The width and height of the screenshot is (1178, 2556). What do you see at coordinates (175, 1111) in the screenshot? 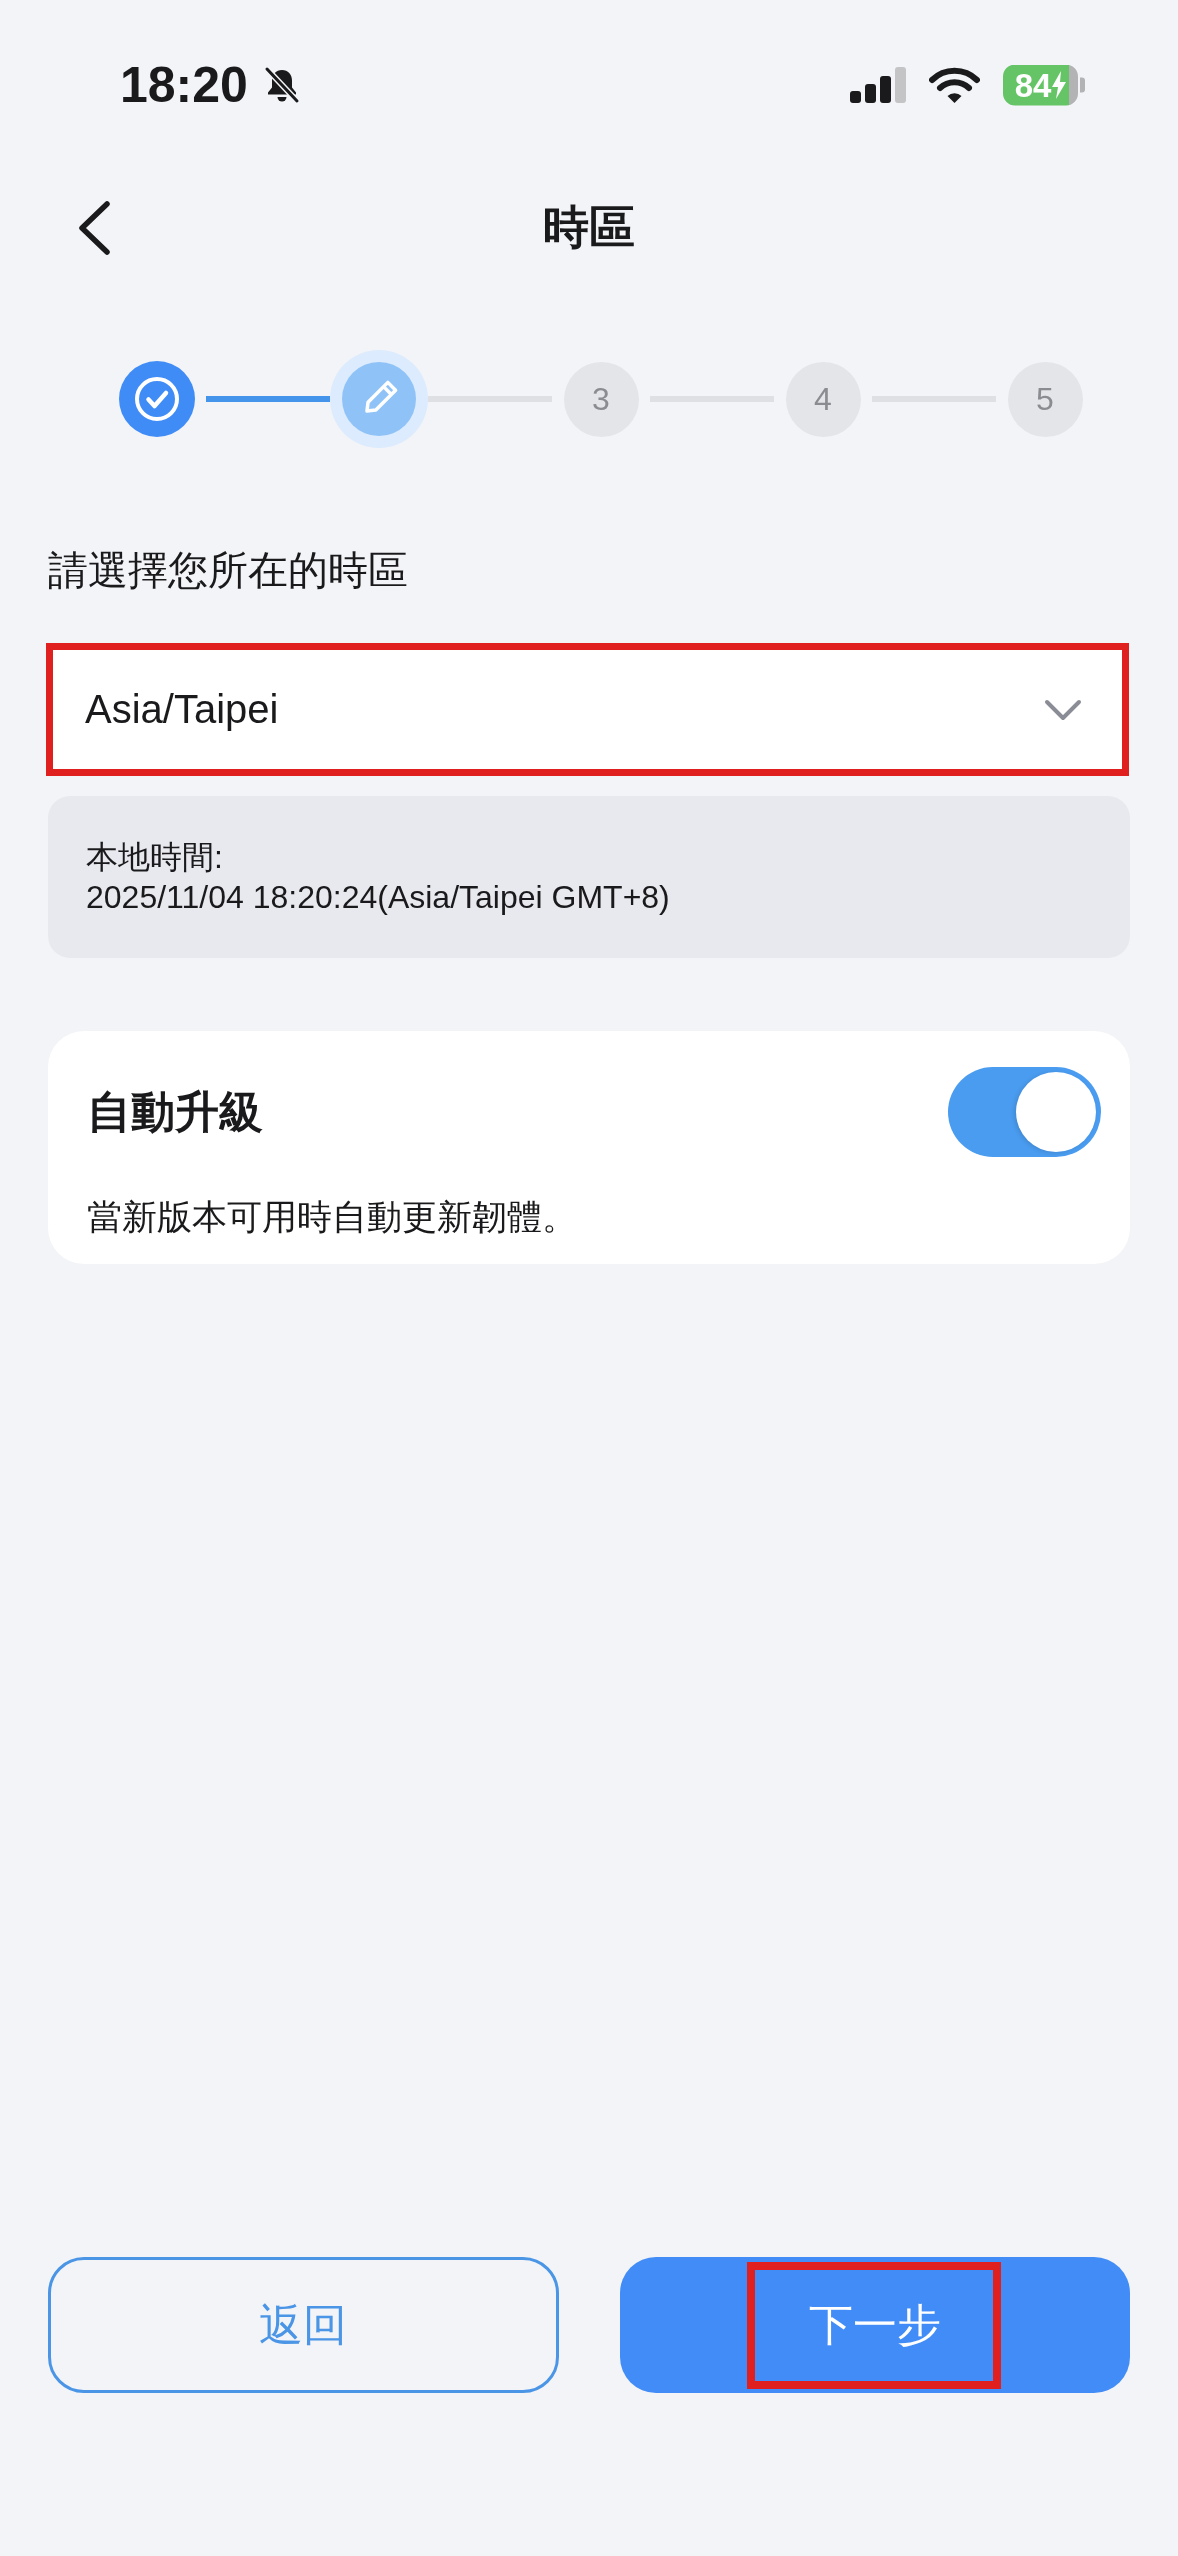
I see `setting-title: 自動升級` at bounding box center [175, 1111].